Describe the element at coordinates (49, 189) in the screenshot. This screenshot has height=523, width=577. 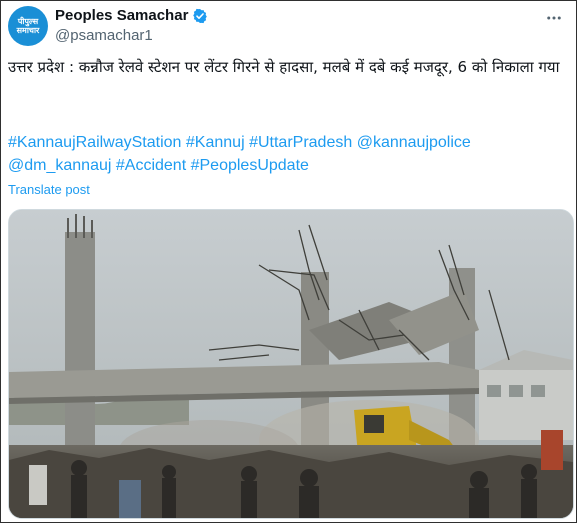
I see `translate-post-link: Translate post` at that location.